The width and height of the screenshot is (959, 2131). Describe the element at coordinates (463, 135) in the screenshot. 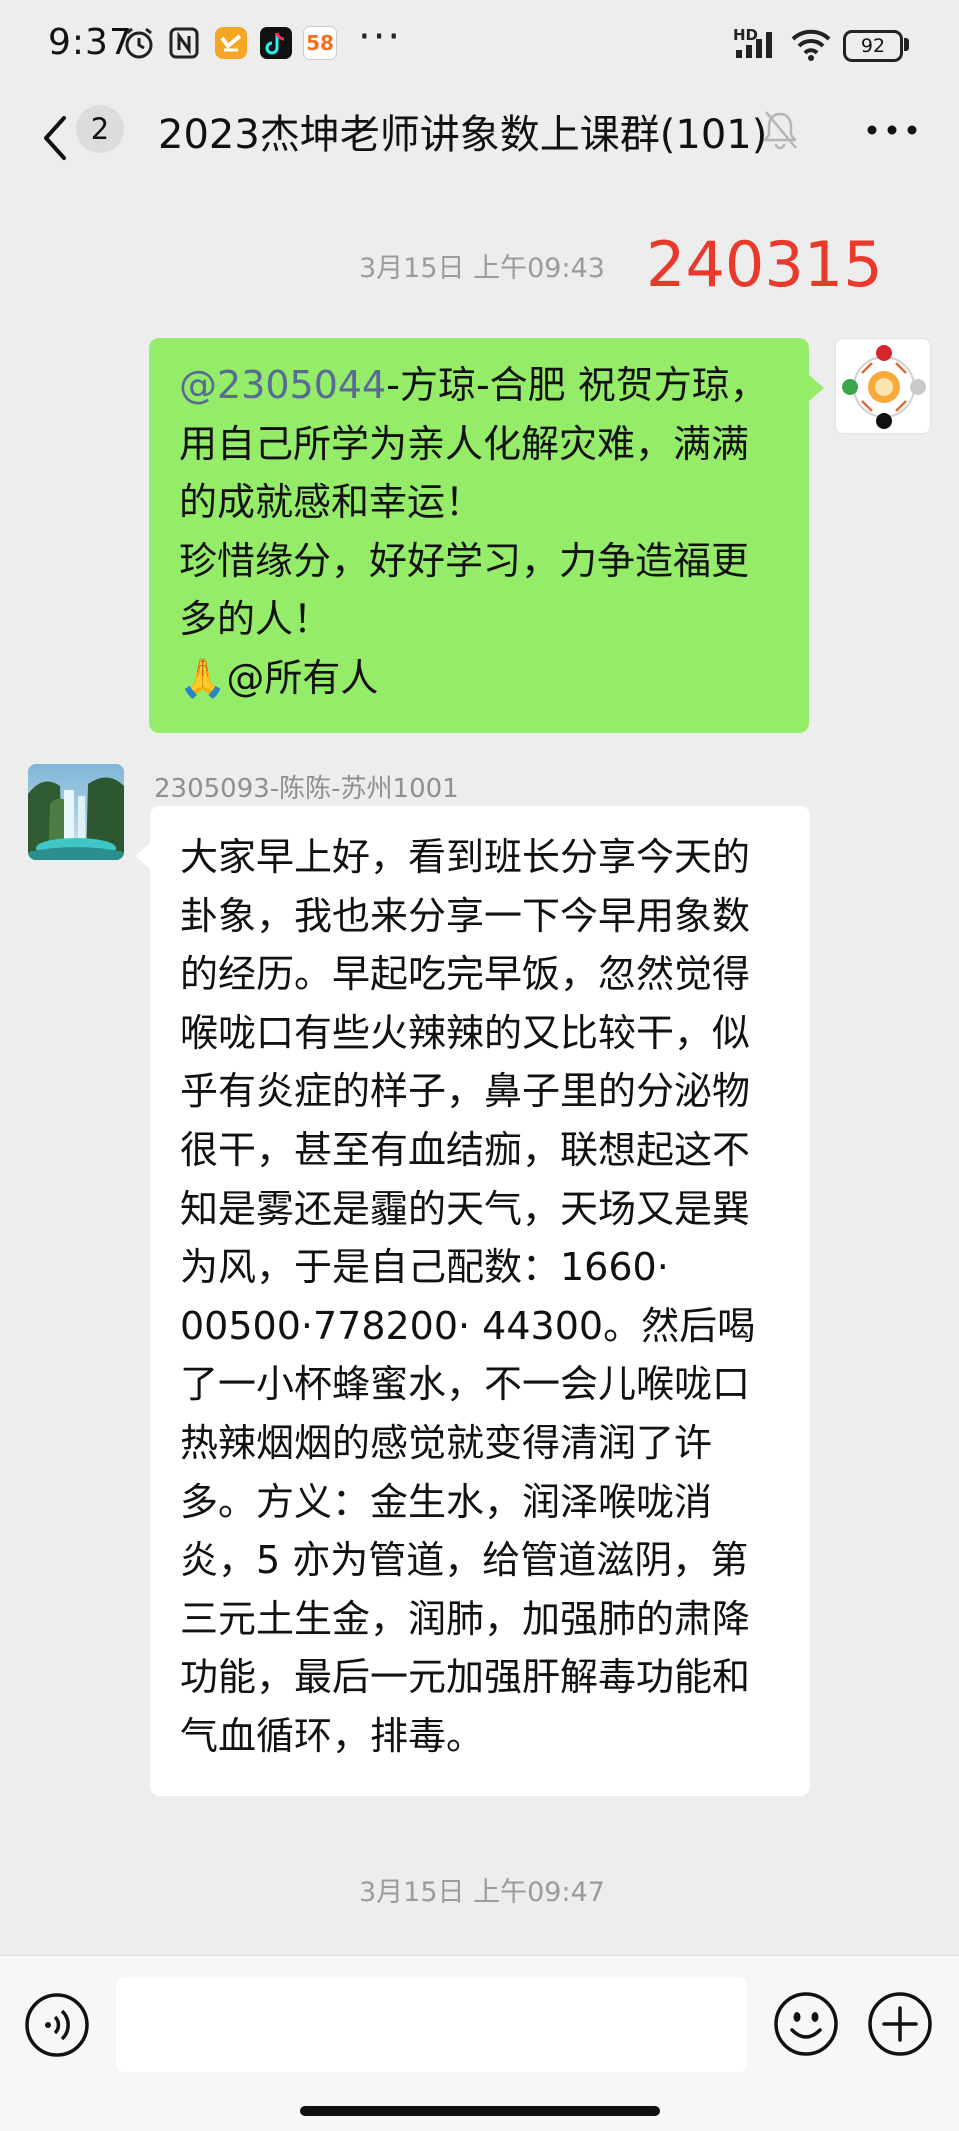

I see `chat-title: 2023杰坤老师讲象数上课群(101)` at that location.